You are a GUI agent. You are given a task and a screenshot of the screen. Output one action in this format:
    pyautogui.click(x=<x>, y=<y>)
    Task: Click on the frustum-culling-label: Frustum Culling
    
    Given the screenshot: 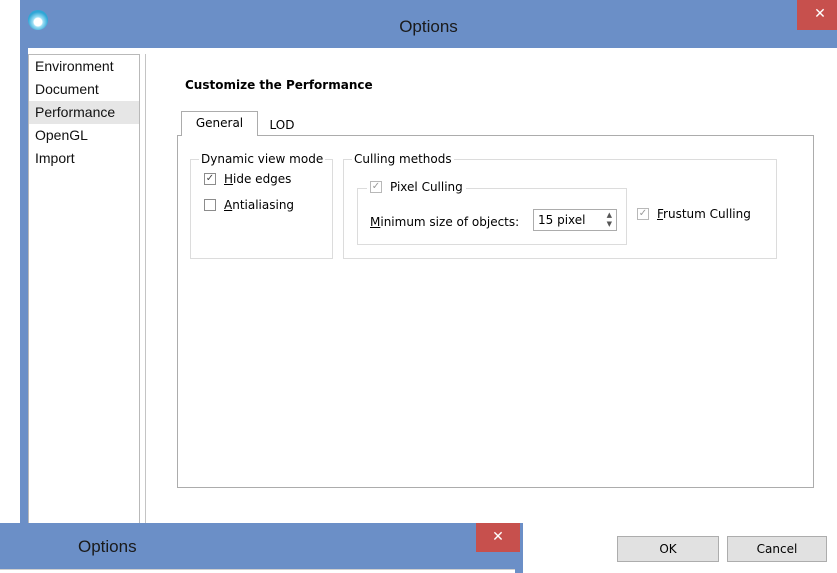 What is the action you would take?
    pyautogui.click(x=704, y=214)
    